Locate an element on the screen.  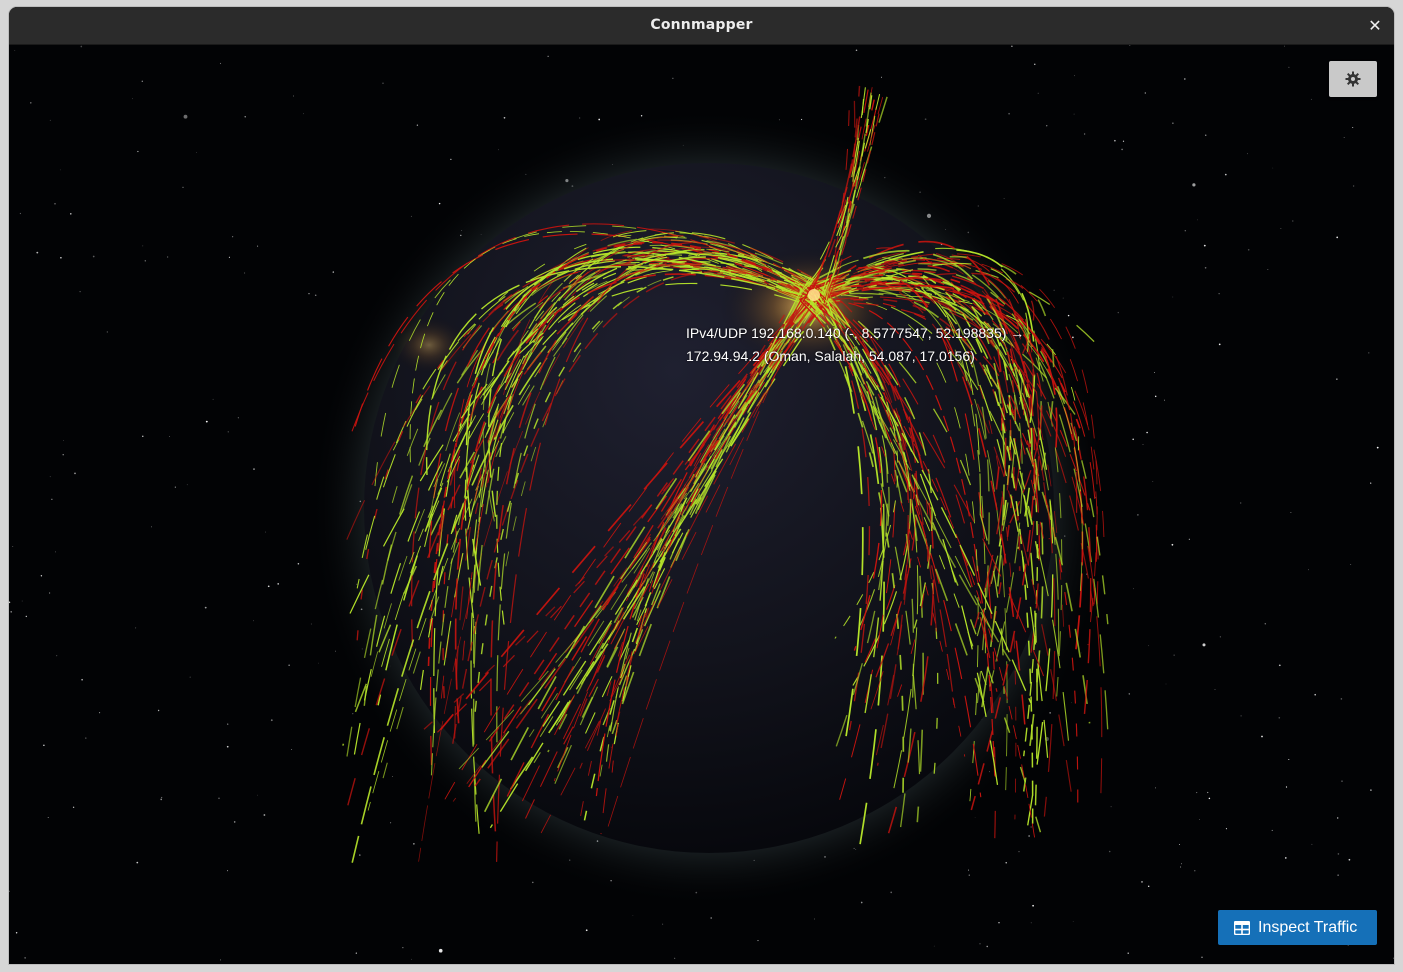
settings-button is located at coordinates (1353, 79).